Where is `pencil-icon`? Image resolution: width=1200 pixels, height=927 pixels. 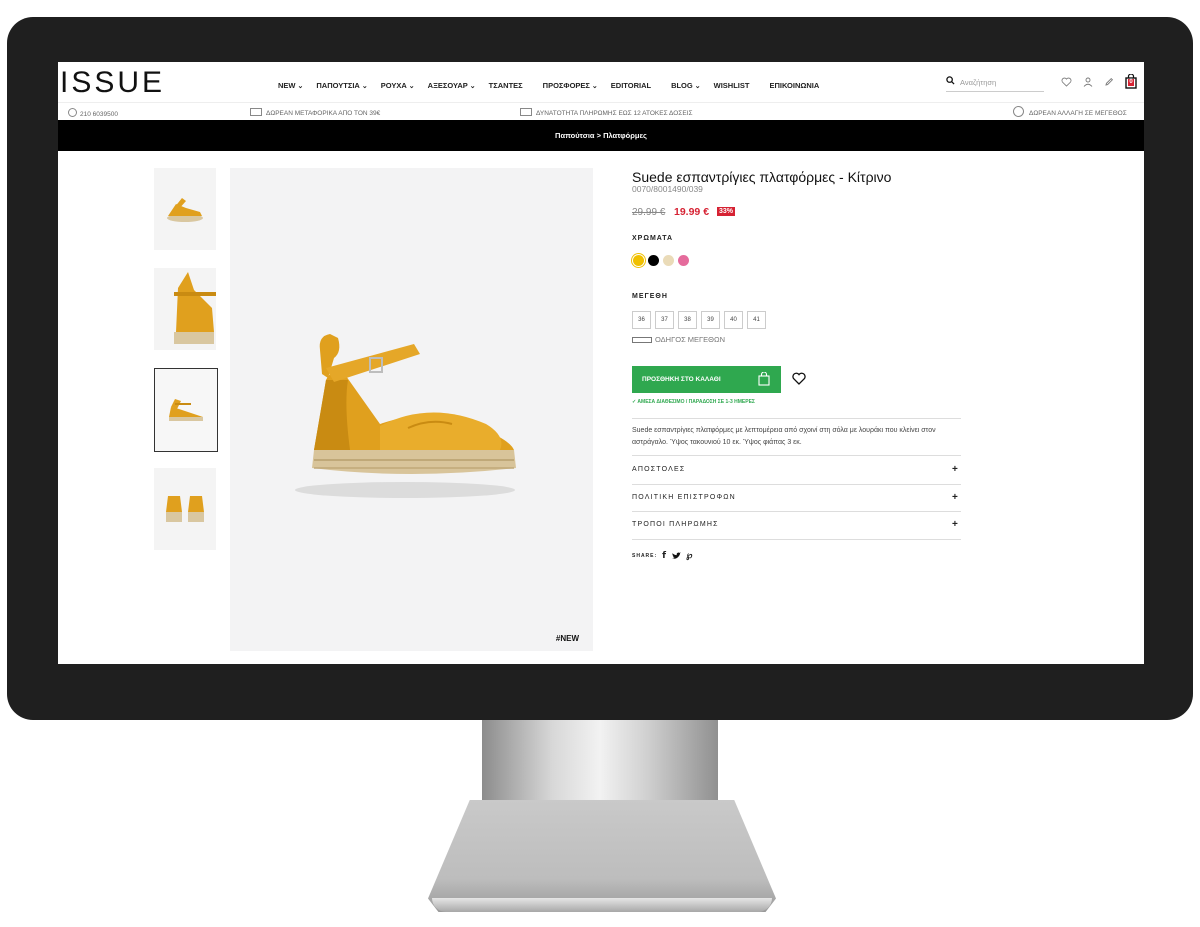
pencil-icon is located at coordinates (1109, 82).